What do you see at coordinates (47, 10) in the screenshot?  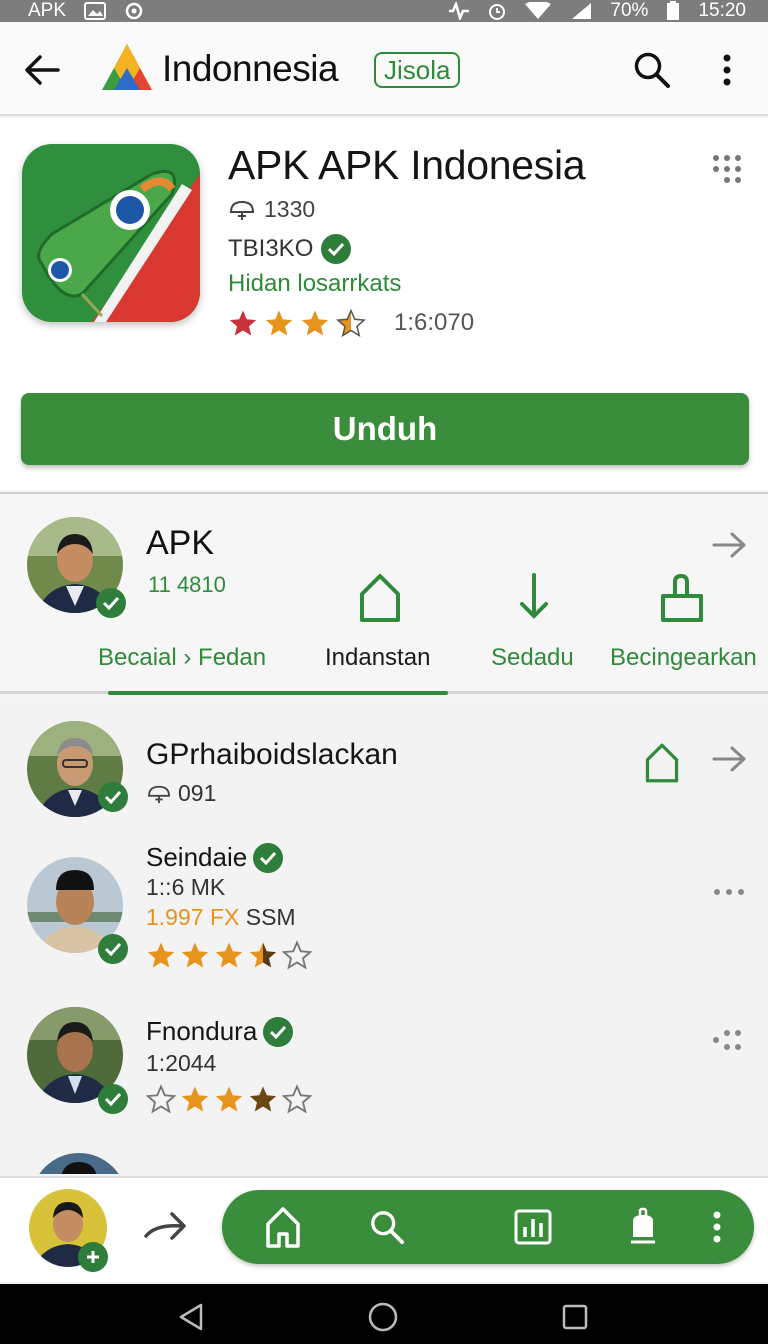 I see `status-left-label: APK` at bounding box center [47, 10].